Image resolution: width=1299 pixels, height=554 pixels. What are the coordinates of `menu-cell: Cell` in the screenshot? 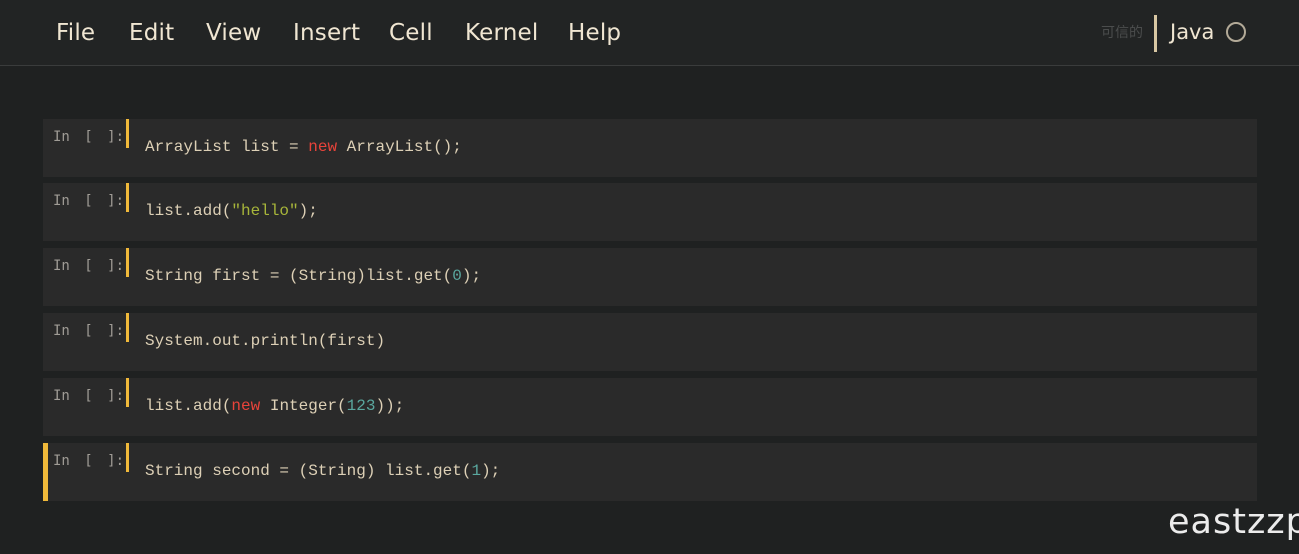 It's located at (411, 33).